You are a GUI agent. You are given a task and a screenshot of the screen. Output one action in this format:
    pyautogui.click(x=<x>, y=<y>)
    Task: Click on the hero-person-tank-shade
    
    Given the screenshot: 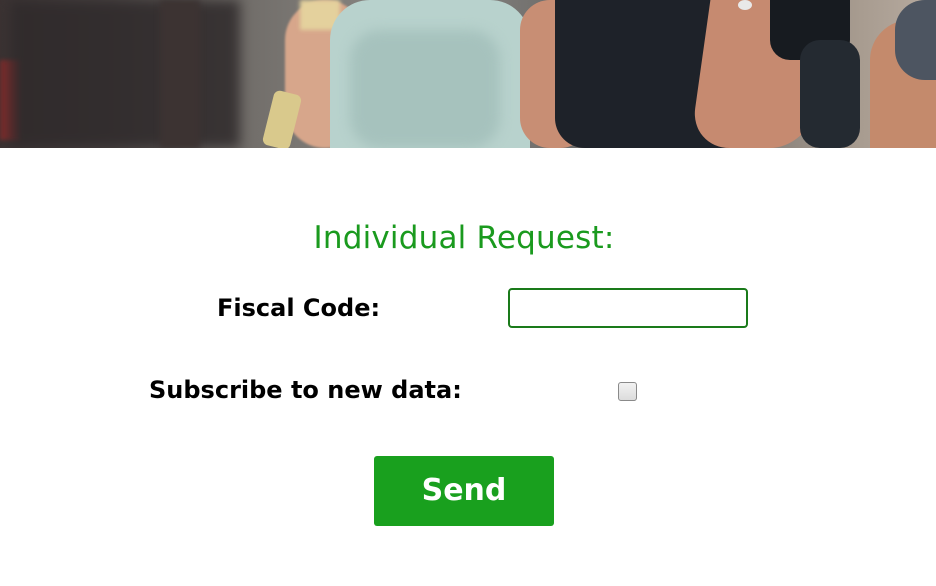 What is the action you would take?
    pyautogui.click(x=425, y=89)
    